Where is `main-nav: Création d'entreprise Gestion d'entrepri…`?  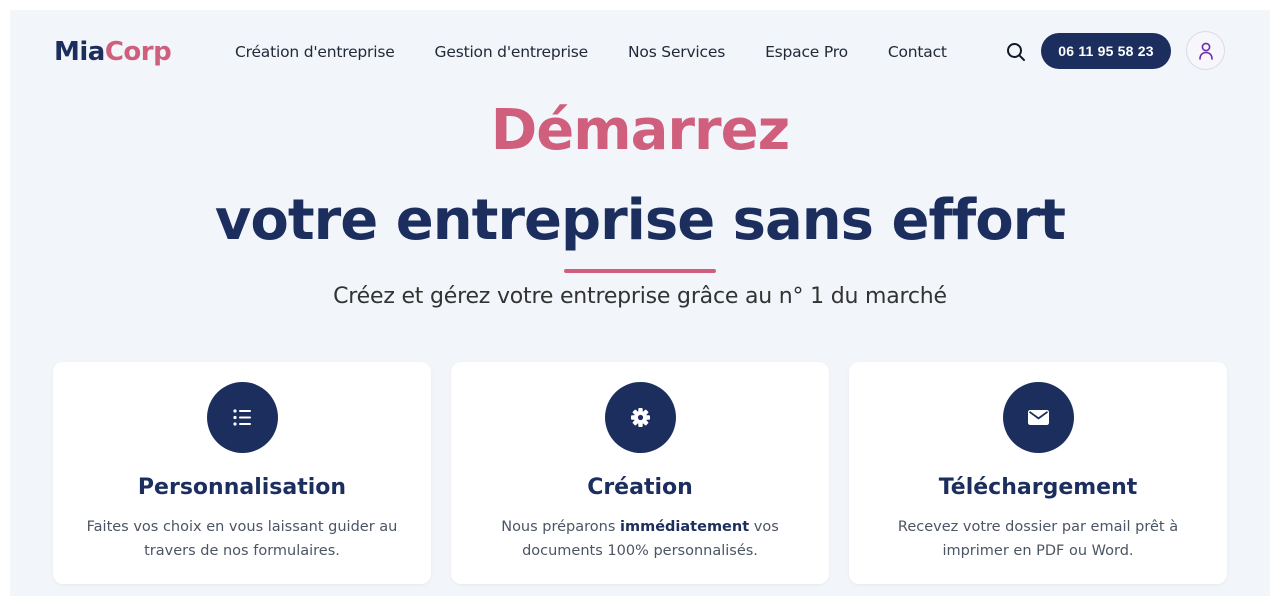 main-nav: Création d'entreprise Gestion d'entrepri… is located at coordinates (591, 52).